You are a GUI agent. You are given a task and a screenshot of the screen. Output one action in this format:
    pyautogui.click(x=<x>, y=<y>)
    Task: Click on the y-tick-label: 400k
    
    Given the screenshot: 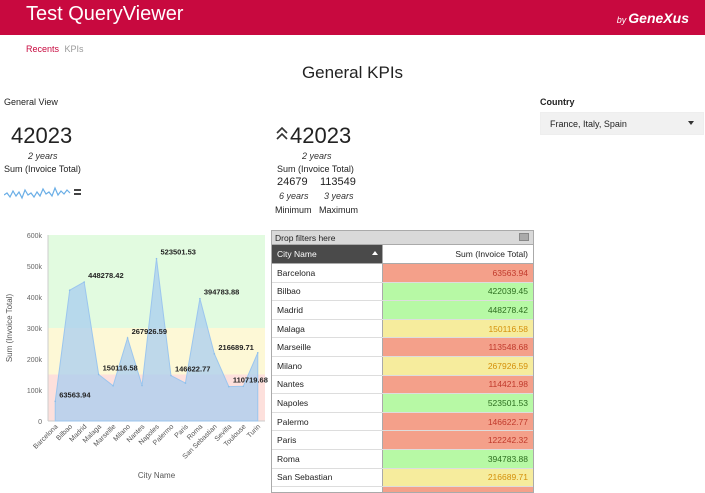 What is the action you would take?
    pyautogui.click(x=35, y=298)
    